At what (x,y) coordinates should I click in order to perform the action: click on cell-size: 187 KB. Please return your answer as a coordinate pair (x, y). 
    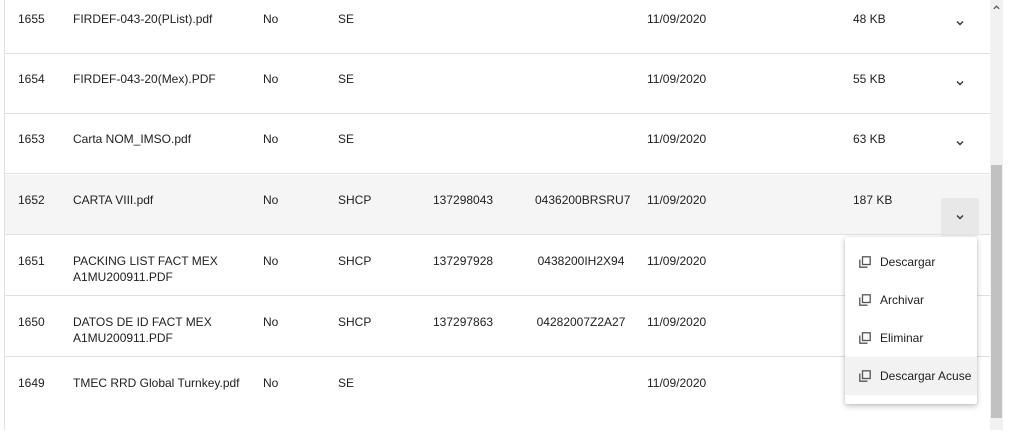
    Looking at the image, I should click on (873, 200).